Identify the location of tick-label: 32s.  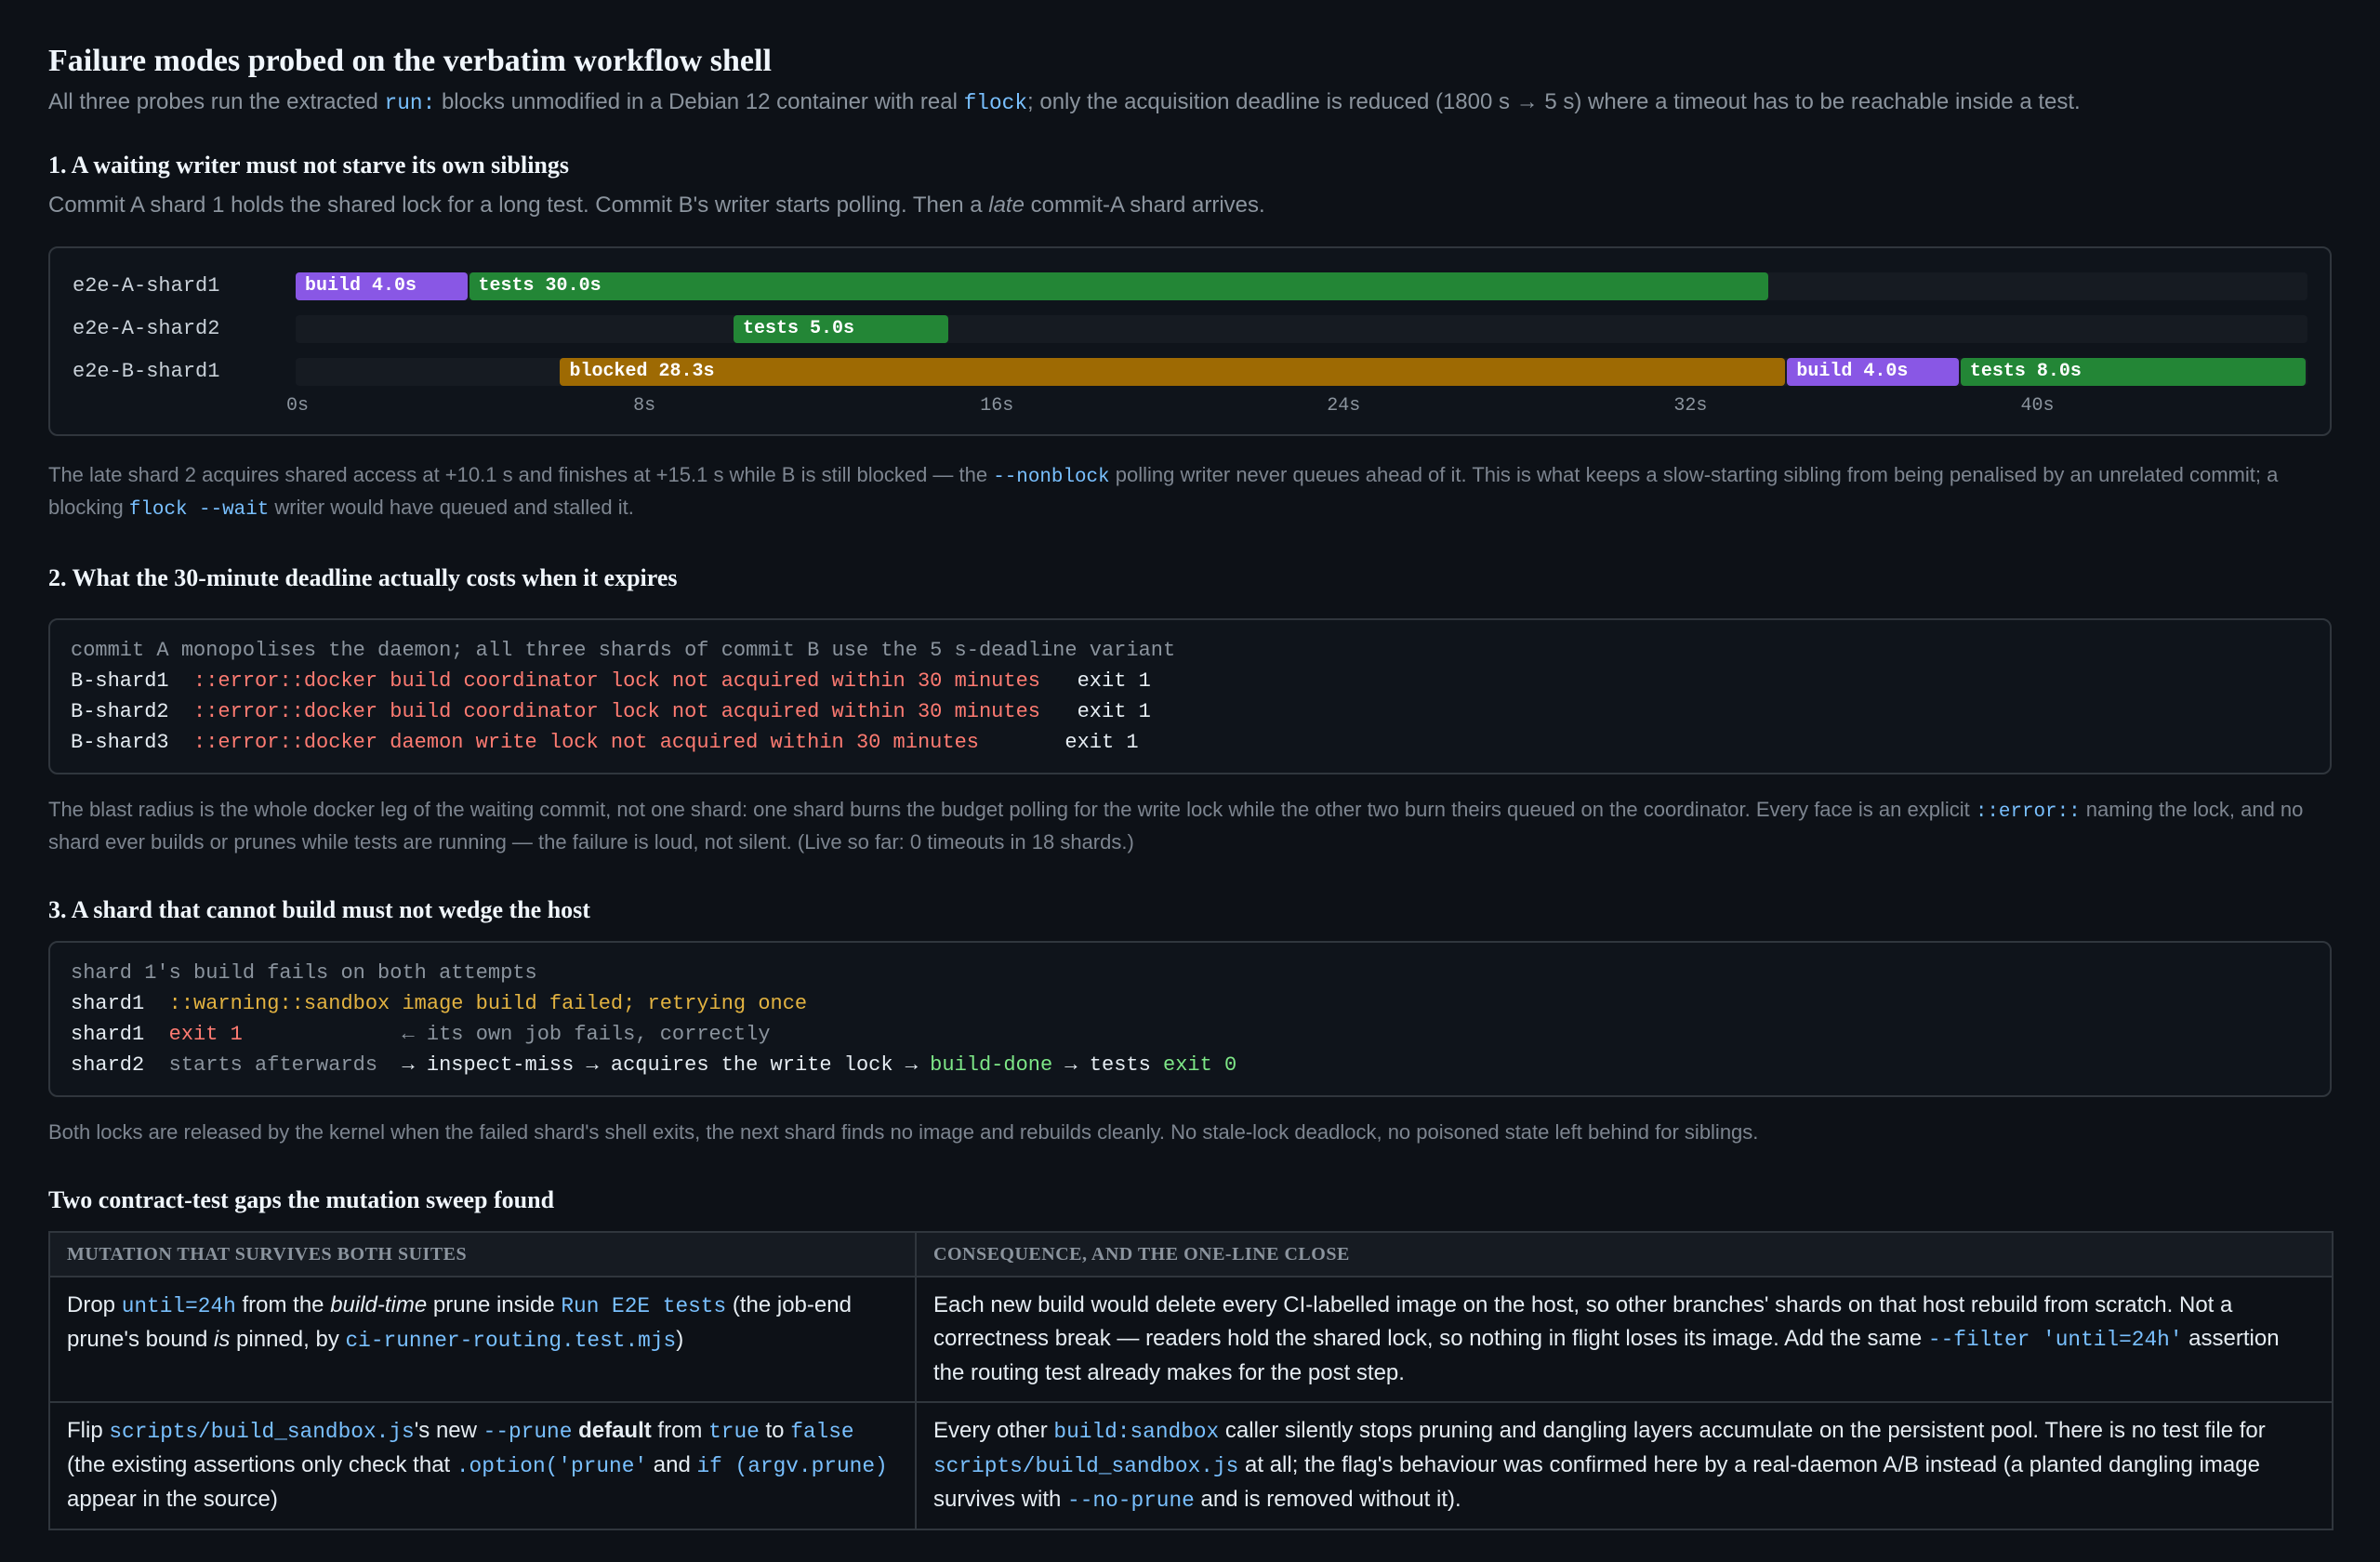
(1690, 406).